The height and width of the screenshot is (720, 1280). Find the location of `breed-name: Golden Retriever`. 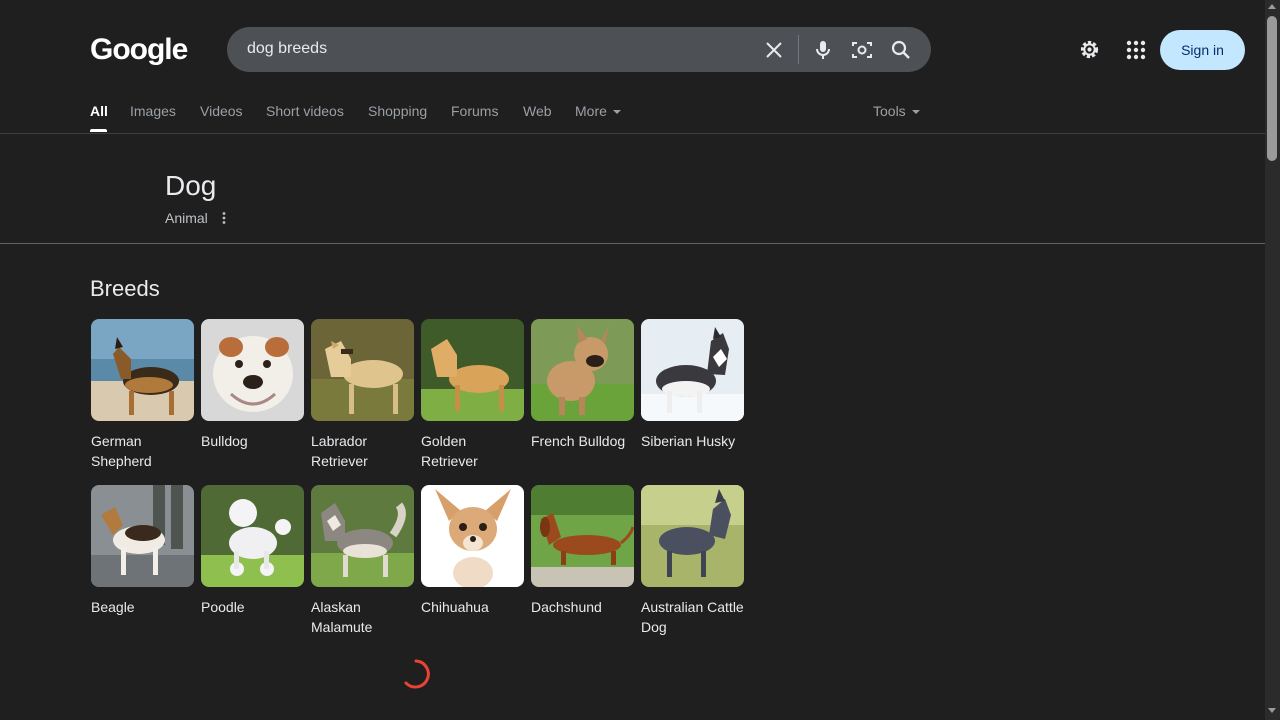

breed-name: Golden Retriever is located at coordinates (449, 451).